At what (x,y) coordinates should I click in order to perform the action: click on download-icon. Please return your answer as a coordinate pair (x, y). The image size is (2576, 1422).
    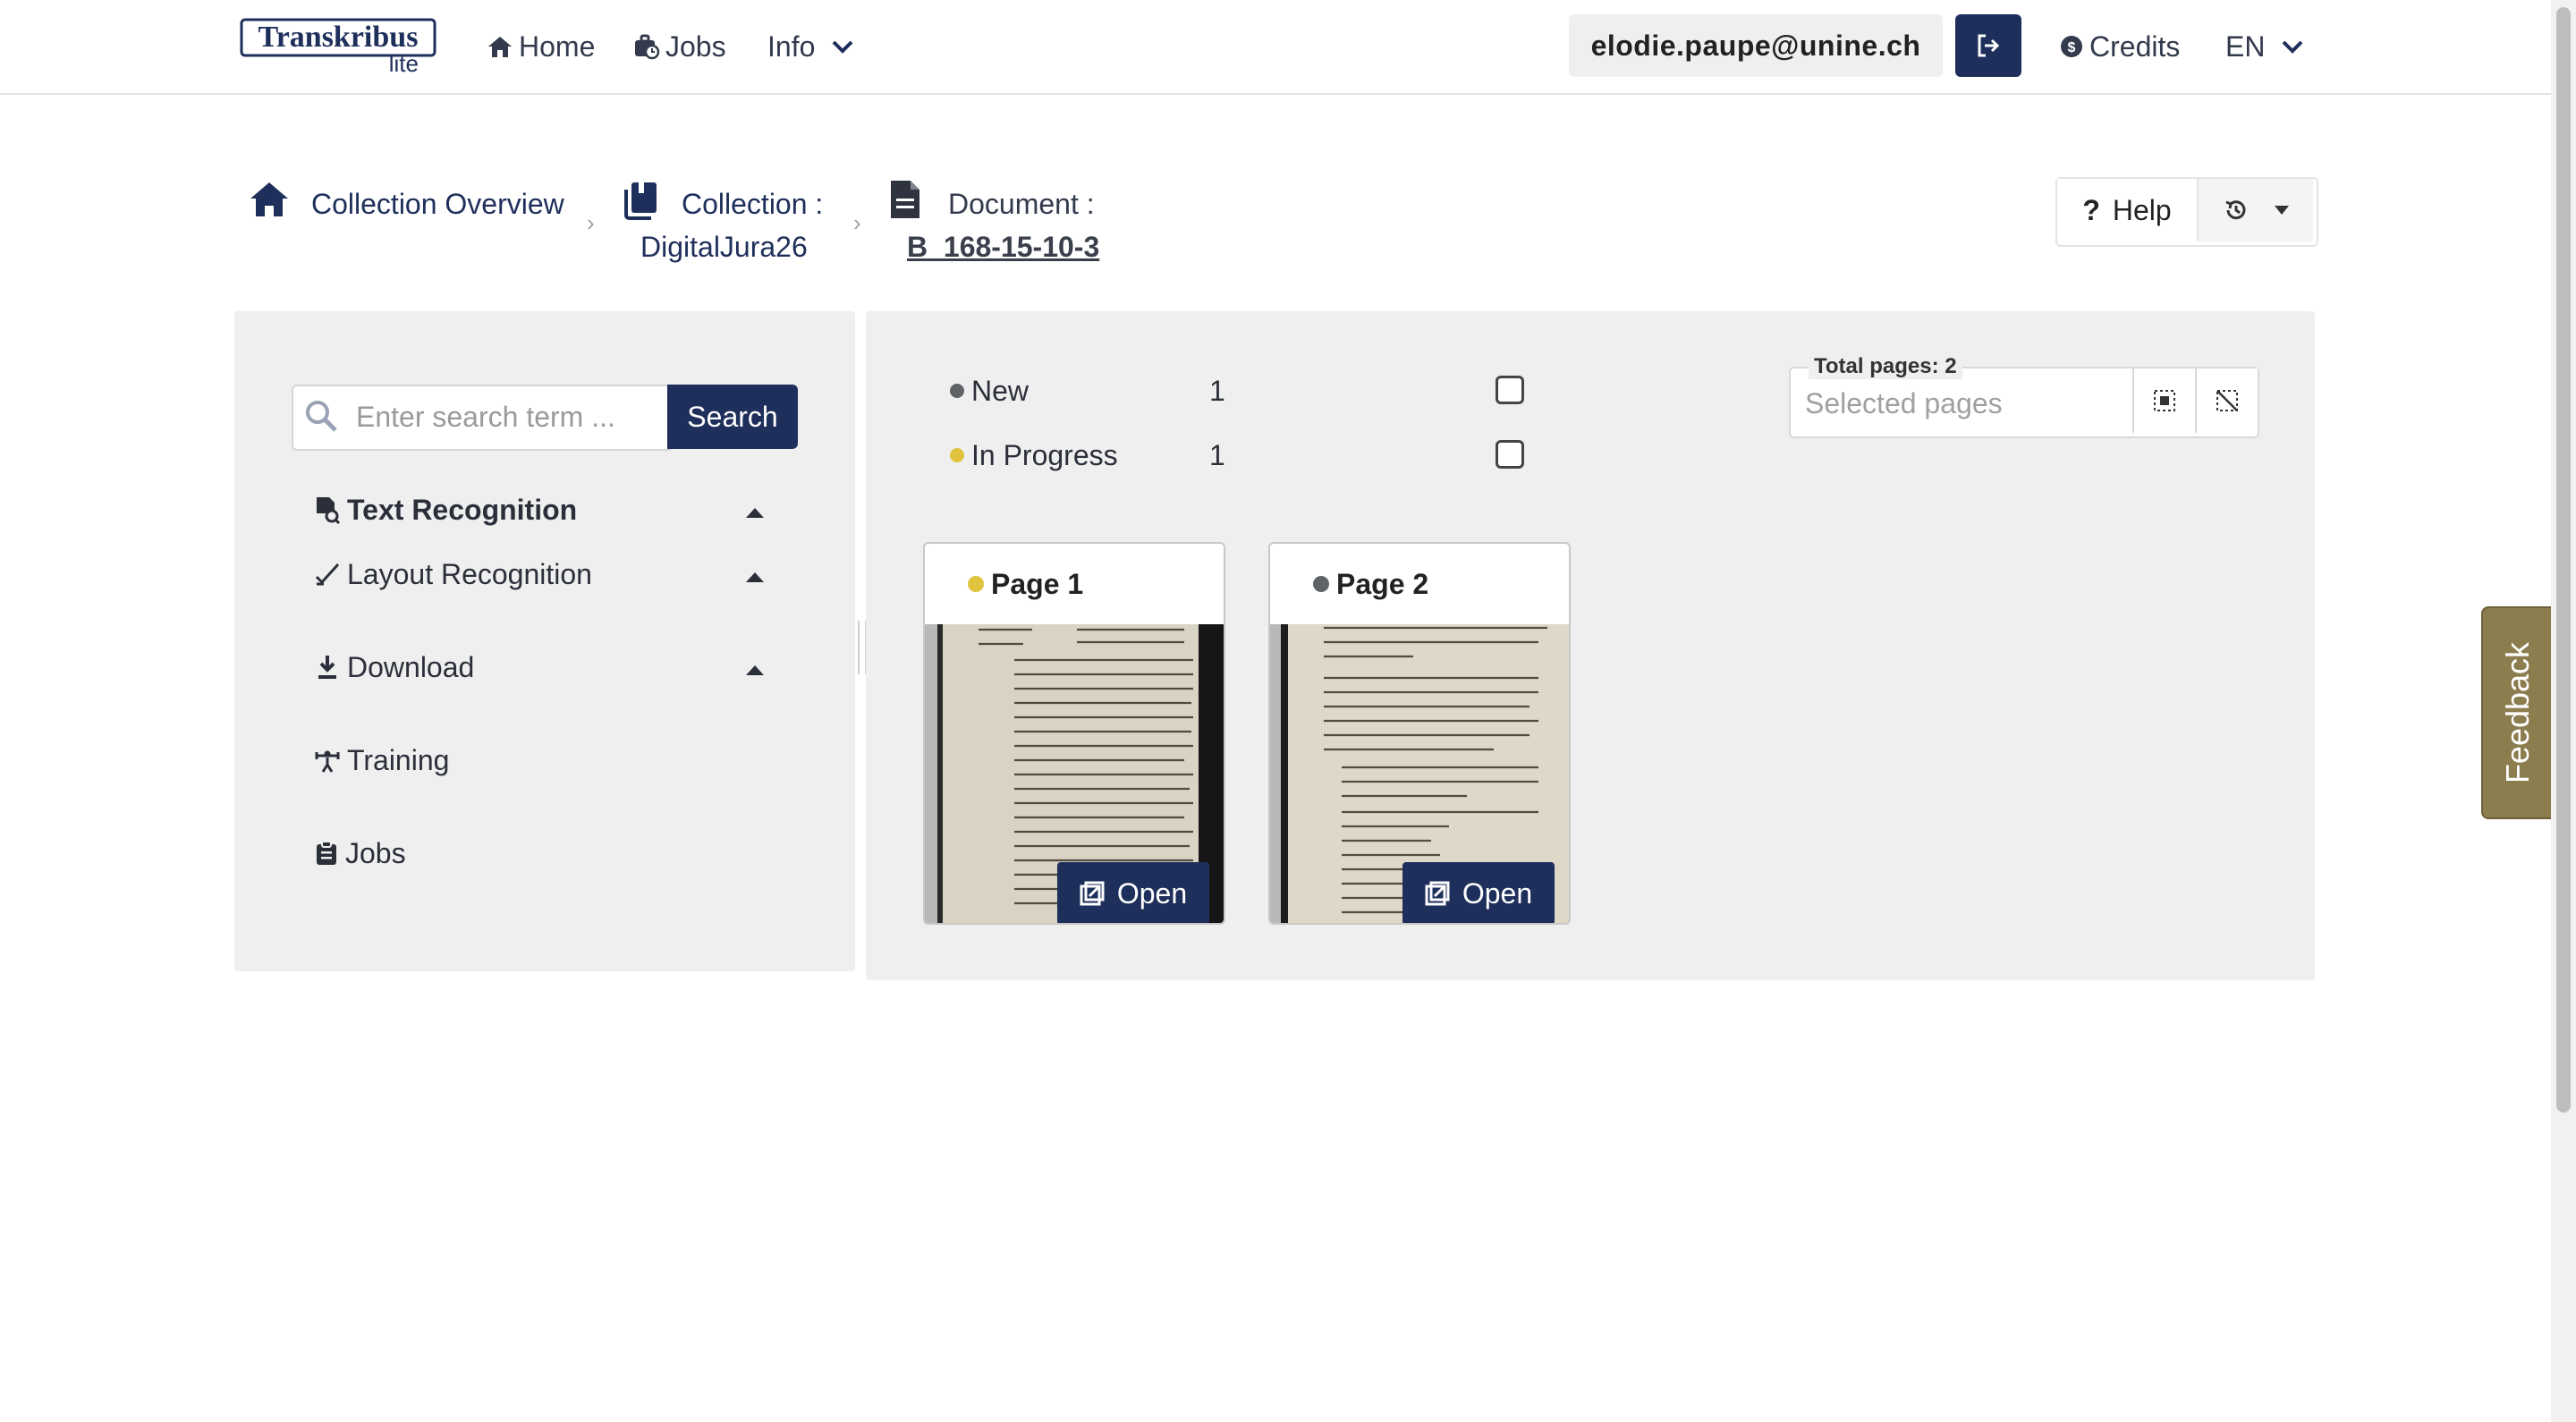
    Looking at the image, I should click on (327, 667).